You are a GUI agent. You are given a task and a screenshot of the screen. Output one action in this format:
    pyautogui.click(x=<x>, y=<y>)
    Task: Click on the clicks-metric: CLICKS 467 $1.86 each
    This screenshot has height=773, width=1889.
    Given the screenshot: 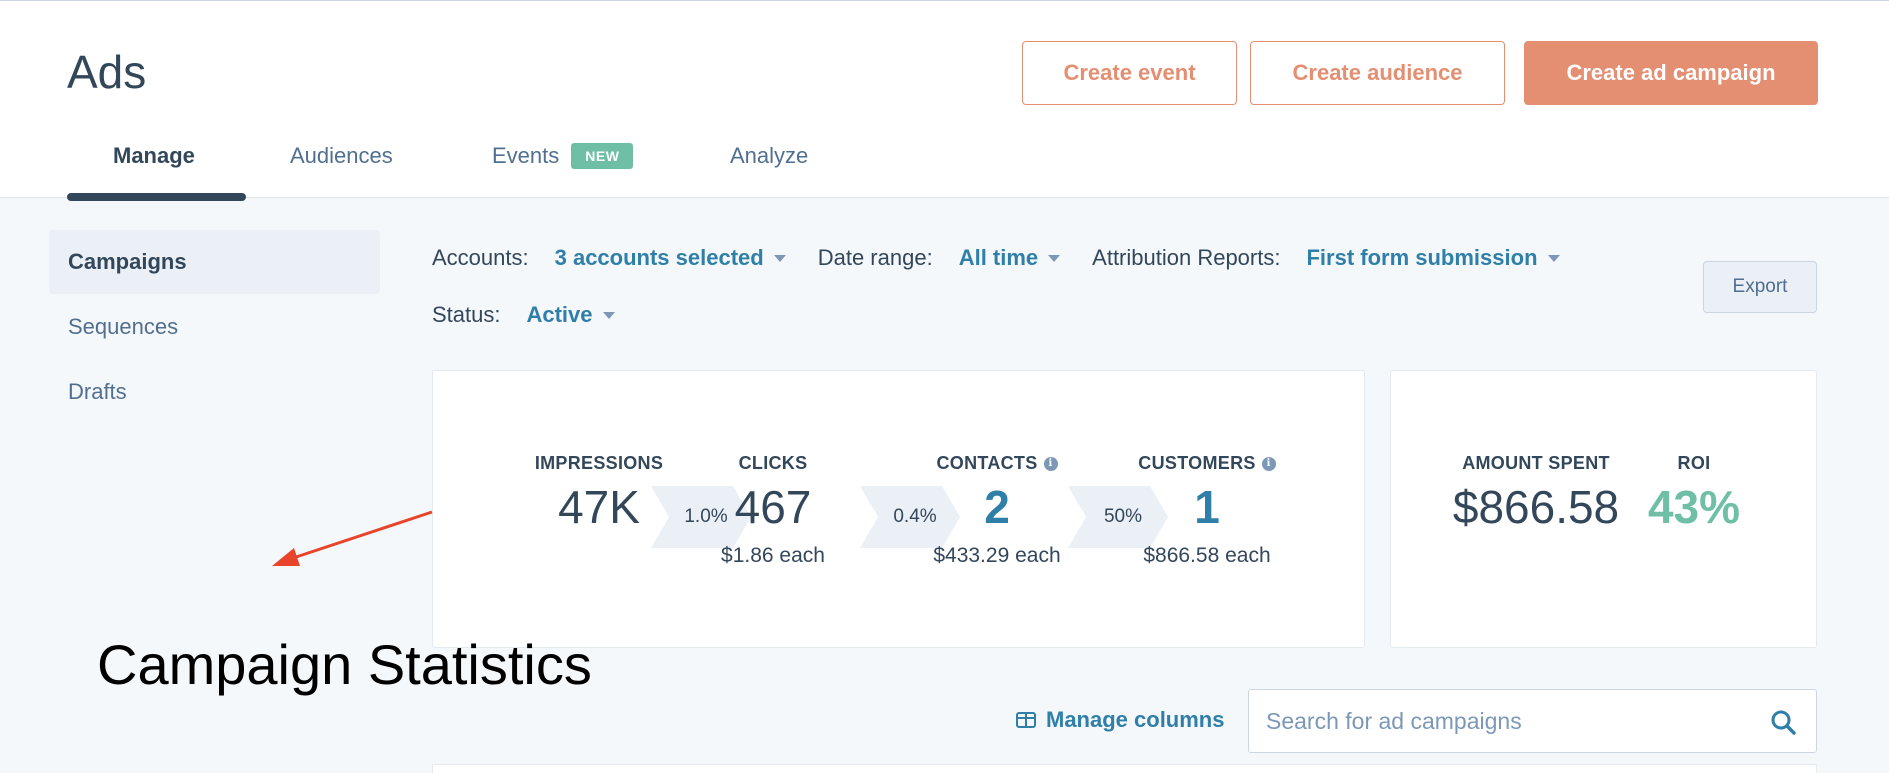 What is the action you would take?
    pyautogui.click(x=773, y=510)
    